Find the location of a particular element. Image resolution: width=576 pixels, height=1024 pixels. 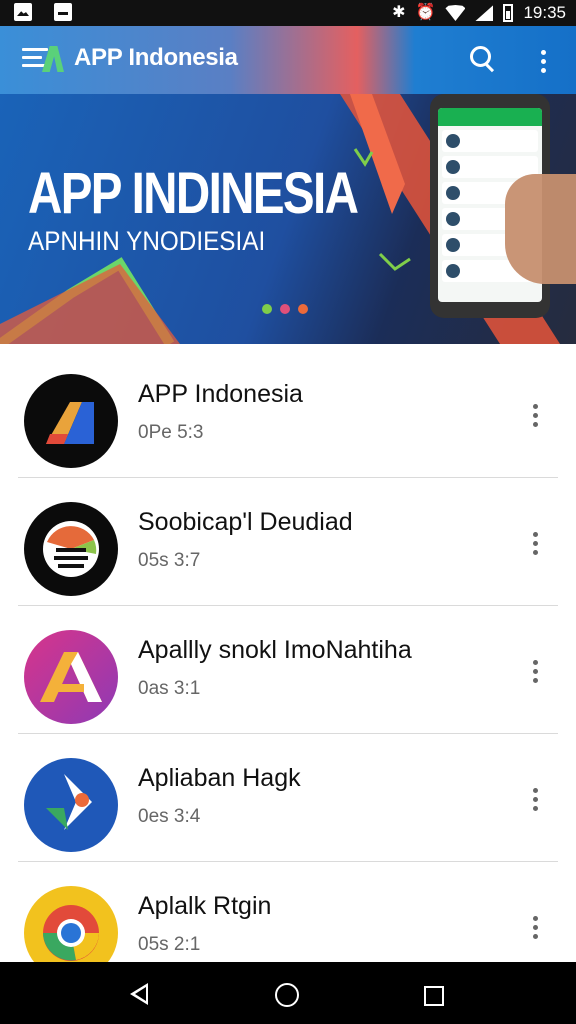

message-icon is located at coordinates (63, 12).